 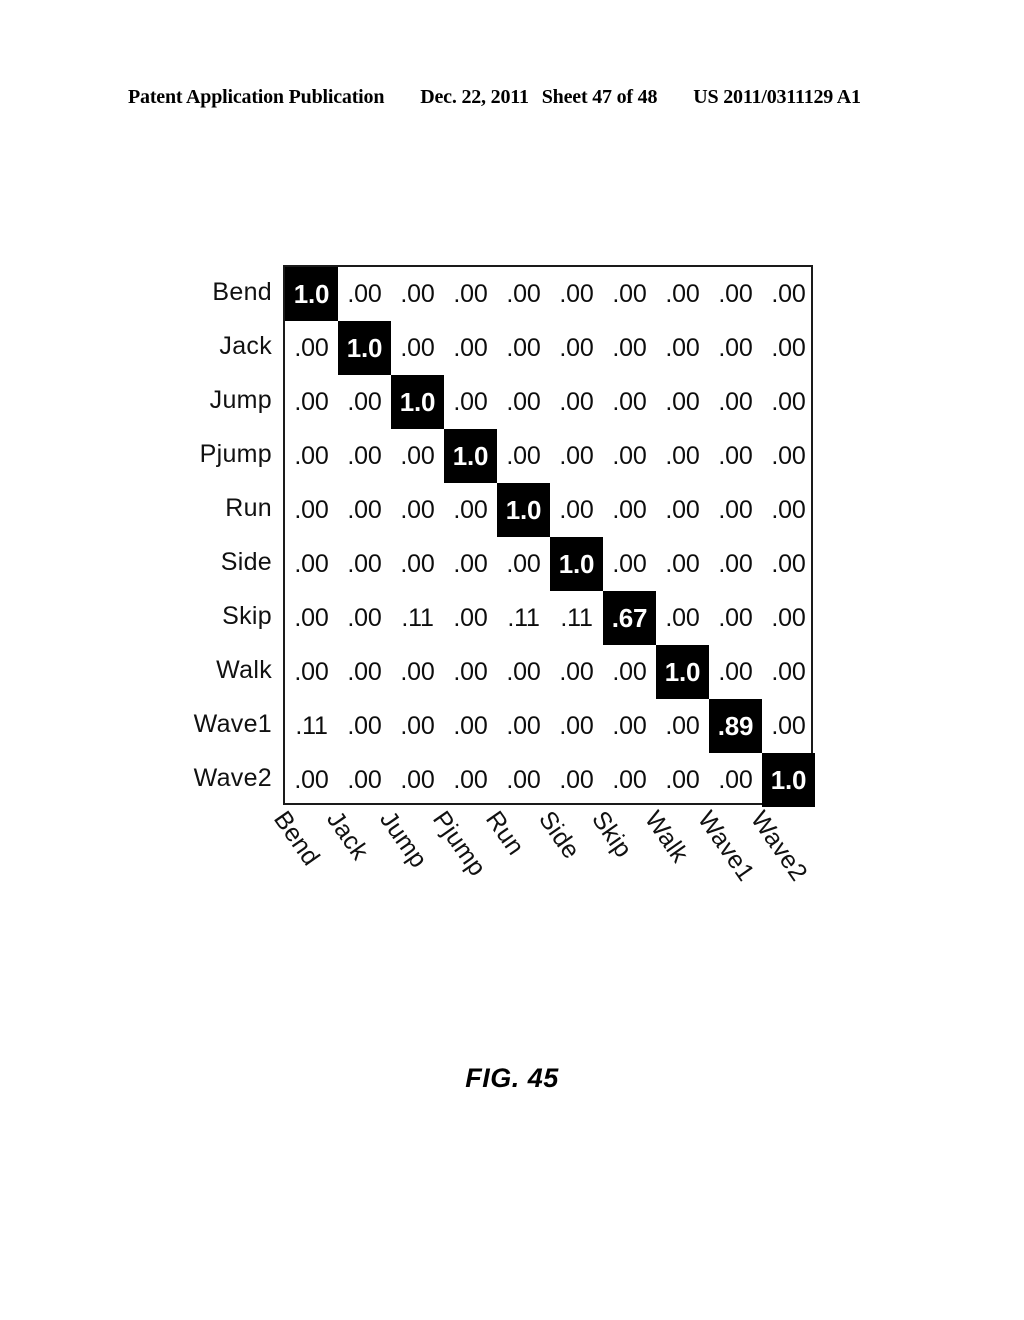 What do you see at coordinates (245, 346) in the screenshot?
I see `matrix-row-label: Jack` at bounding box center [245, 346].